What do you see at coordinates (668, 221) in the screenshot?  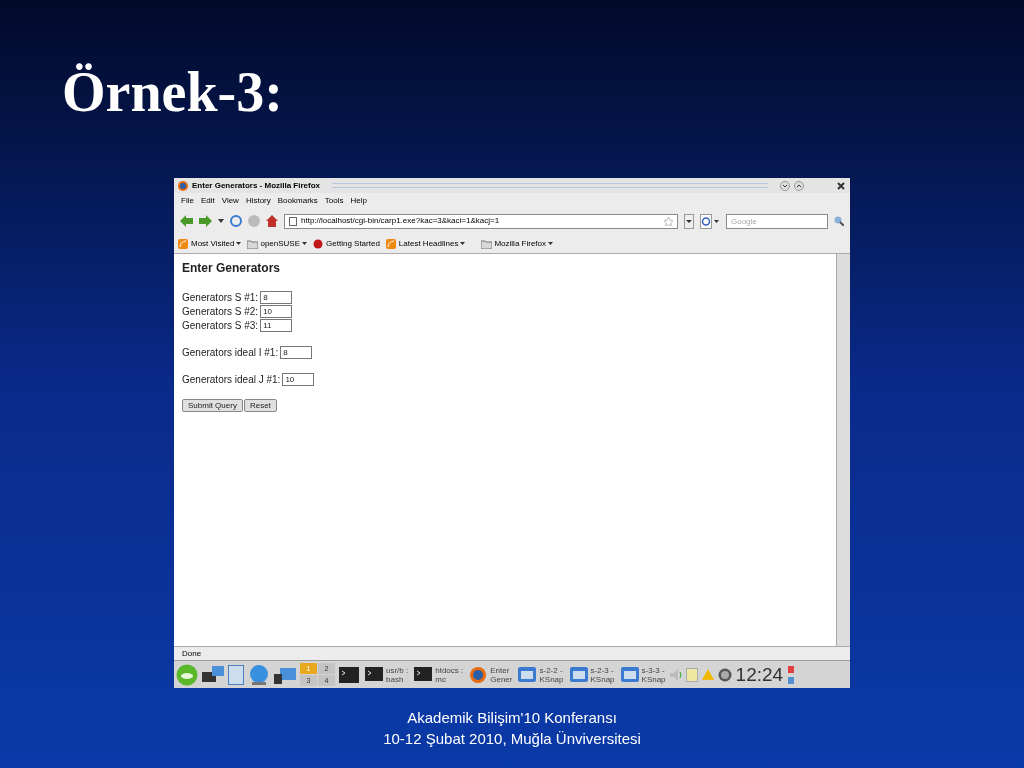 I see `star-icon` at bounding box center [668, 221].